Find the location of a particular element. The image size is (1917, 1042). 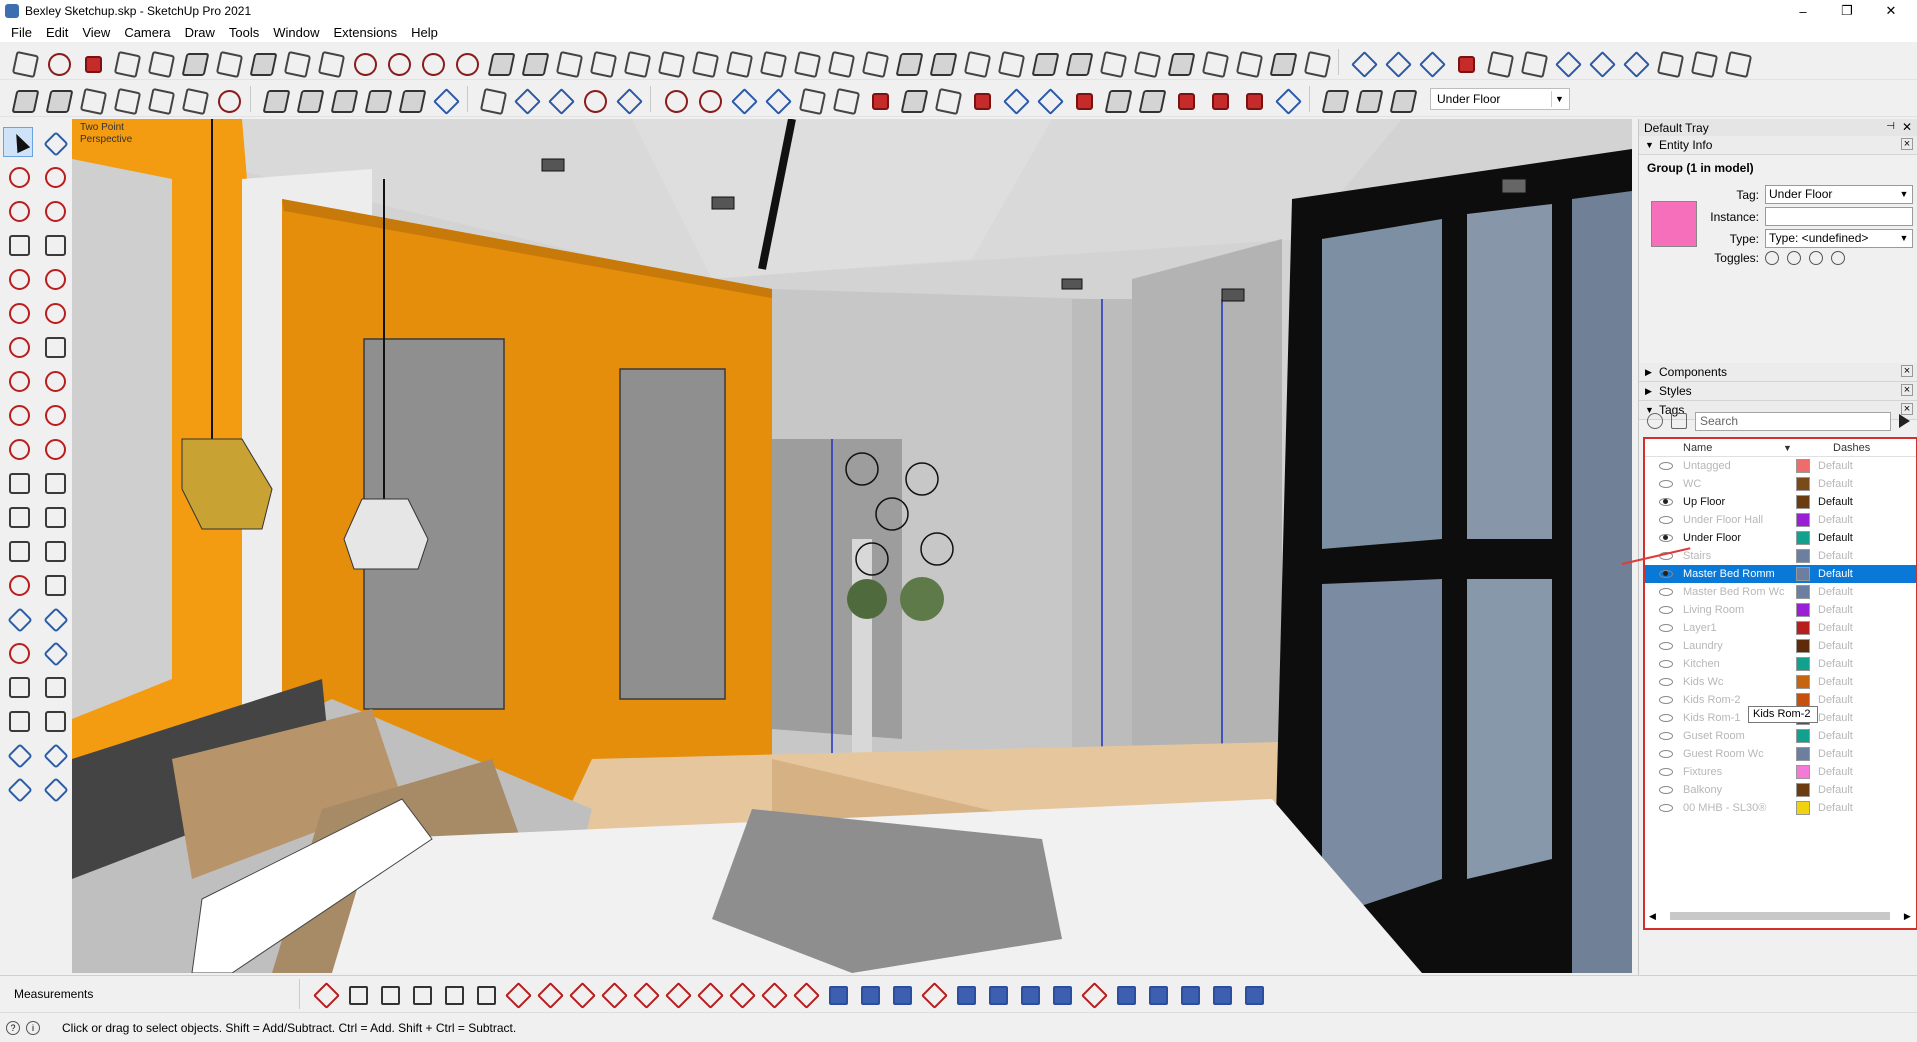

flip-edge-icon is located at coordinates (329, 62).